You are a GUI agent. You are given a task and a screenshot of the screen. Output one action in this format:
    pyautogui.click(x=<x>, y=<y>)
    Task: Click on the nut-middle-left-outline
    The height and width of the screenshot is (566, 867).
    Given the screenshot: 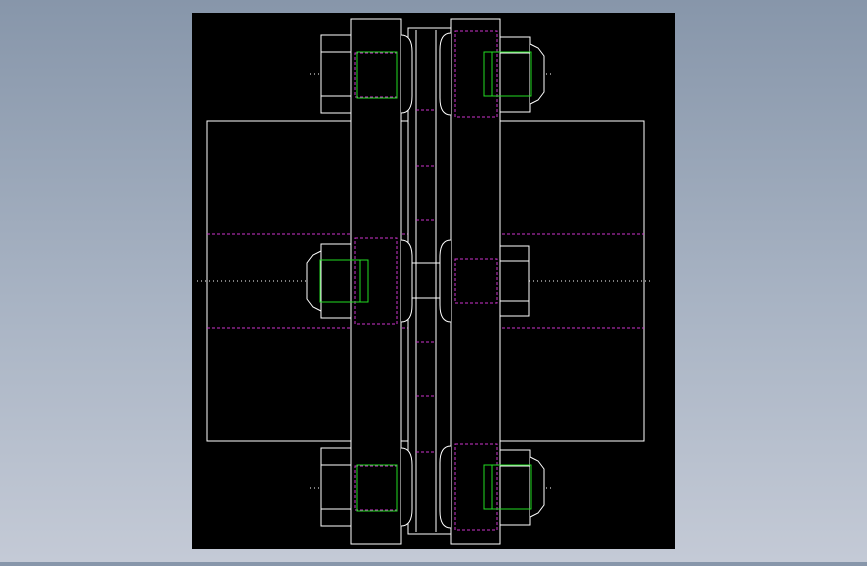 What is the action you would take?
    pyautogui.click(x=336, y=281)
    